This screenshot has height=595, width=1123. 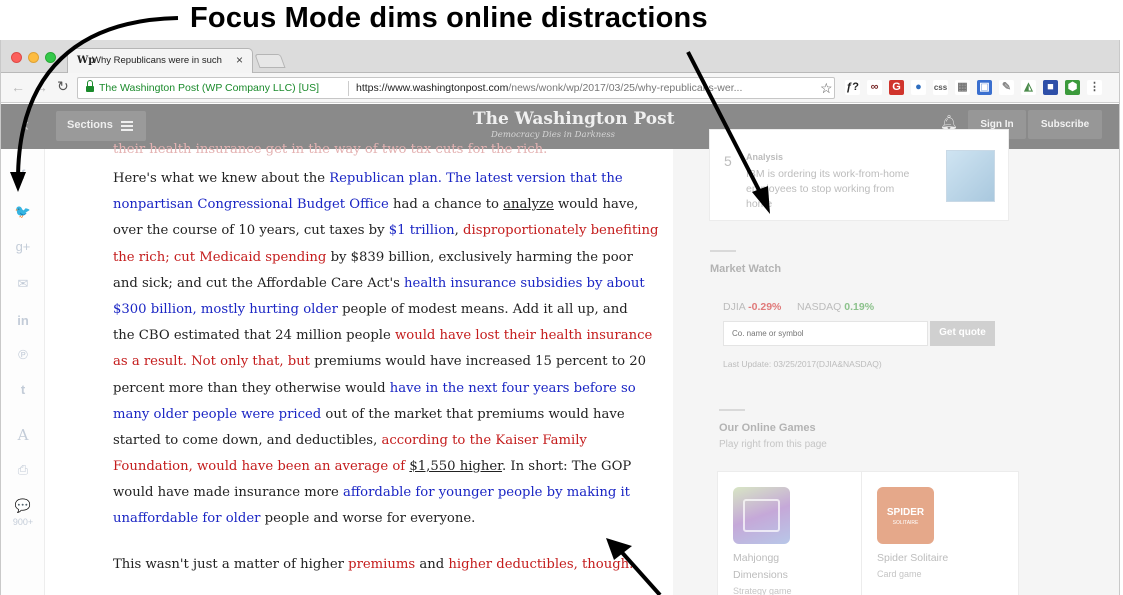 What do you see at coordinates (1072, 87) in the screenshot?
I see `green-red-icon: ⬢` at bounding box center [1072, 87].